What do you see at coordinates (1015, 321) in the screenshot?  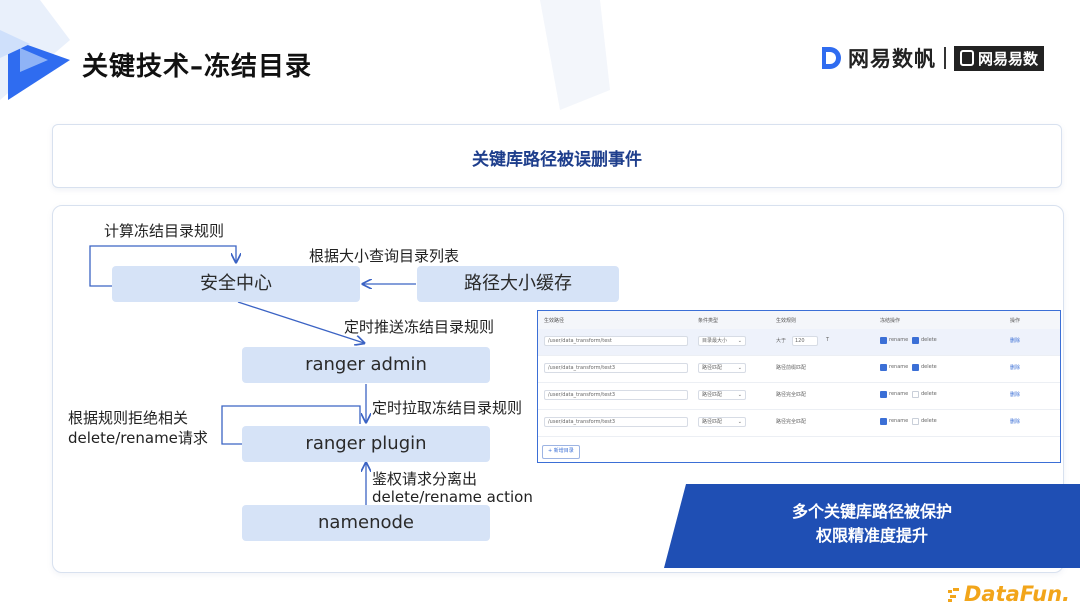 I see `header-ops: 操作` at bounding box center [1015, 321].